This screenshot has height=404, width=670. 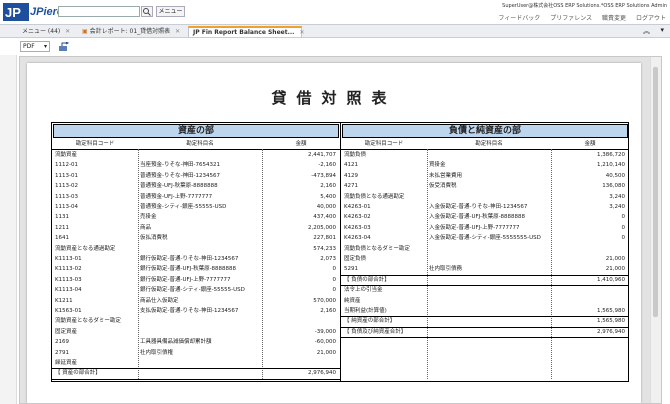 I want to click on table-row: 【 負債の部合計】 1,410,960, so click(x=485, y=280).